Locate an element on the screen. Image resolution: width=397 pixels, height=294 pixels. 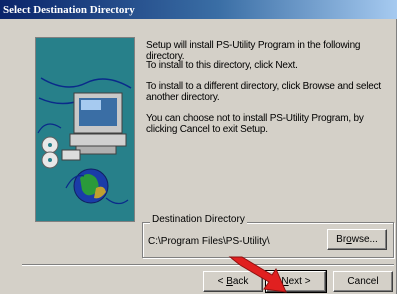
button-separator is located at coordinates (208, 265).